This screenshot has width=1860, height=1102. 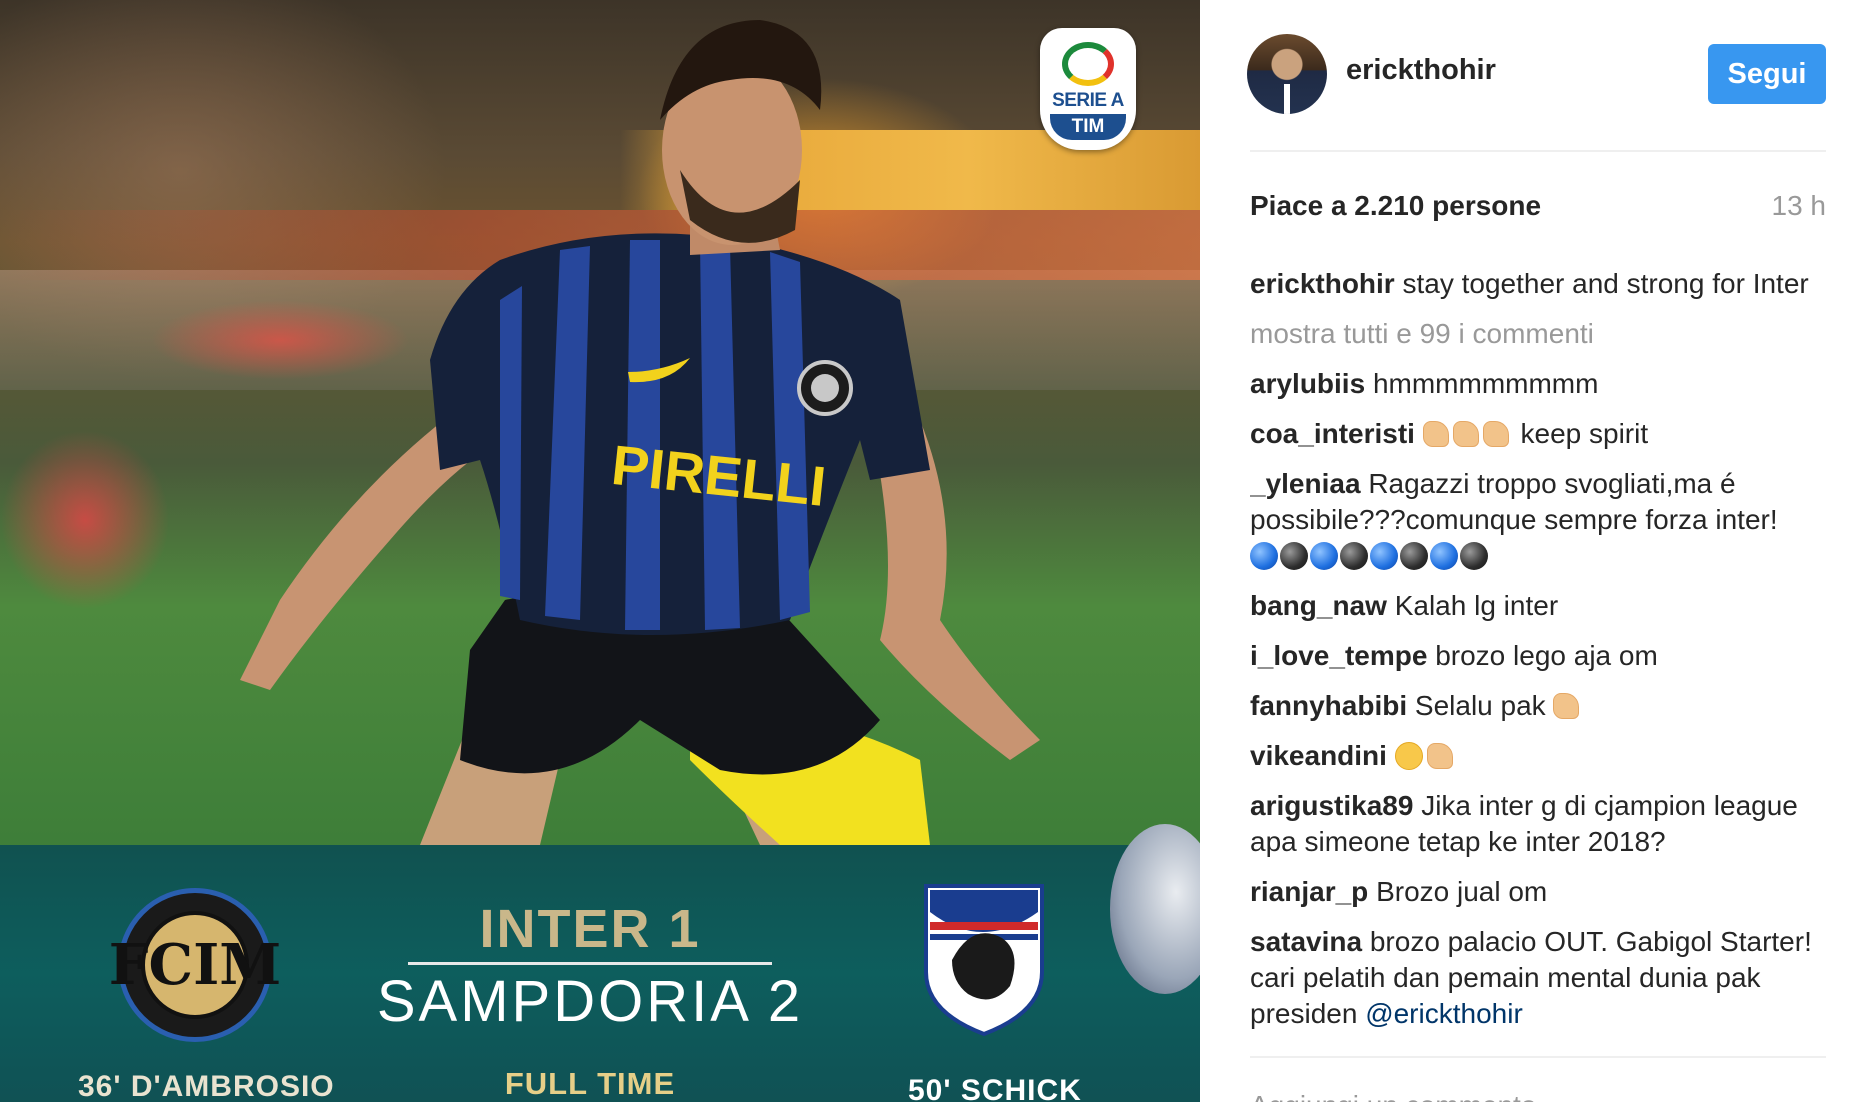 I want to click on score-home: INTER 1, so click(x=590, y=929).